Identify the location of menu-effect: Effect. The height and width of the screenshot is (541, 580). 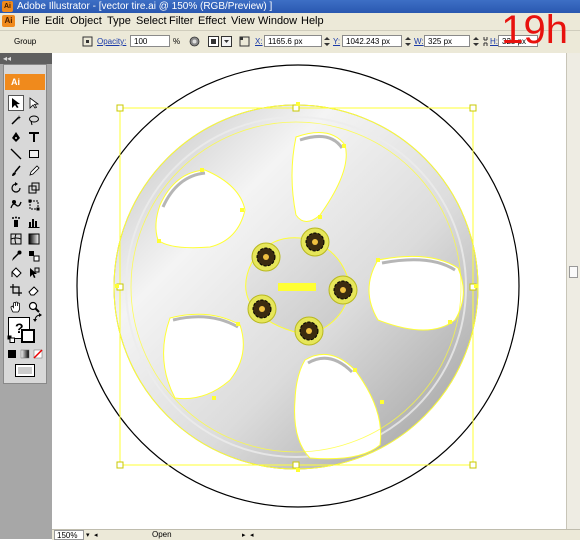
(212, 21).